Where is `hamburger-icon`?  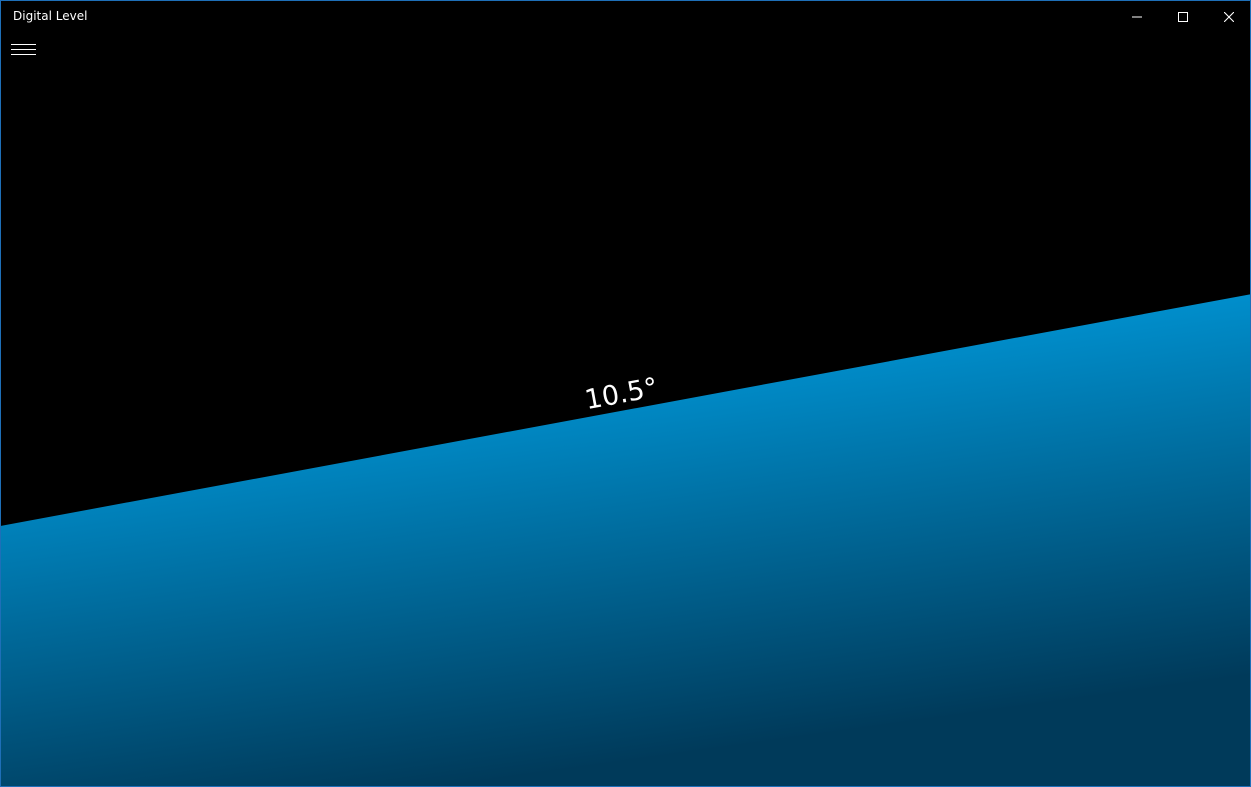 hamburger-icon is located at coordinates (23, 49).